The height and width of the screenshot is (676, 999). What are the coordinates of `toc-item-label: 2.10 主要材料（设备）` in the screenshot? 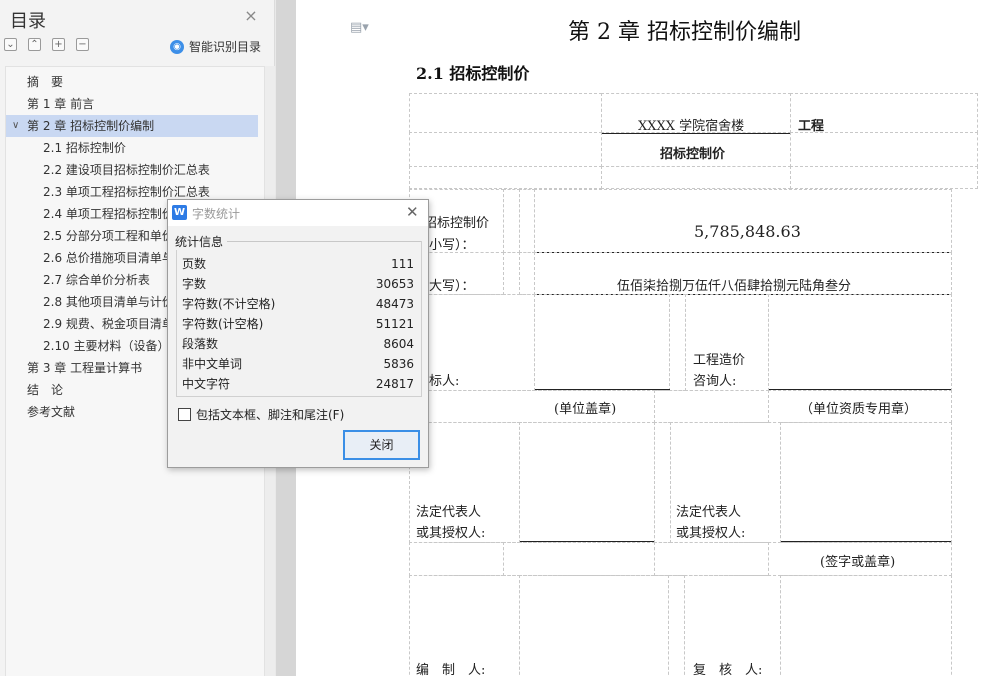 It's located at (106, 346).